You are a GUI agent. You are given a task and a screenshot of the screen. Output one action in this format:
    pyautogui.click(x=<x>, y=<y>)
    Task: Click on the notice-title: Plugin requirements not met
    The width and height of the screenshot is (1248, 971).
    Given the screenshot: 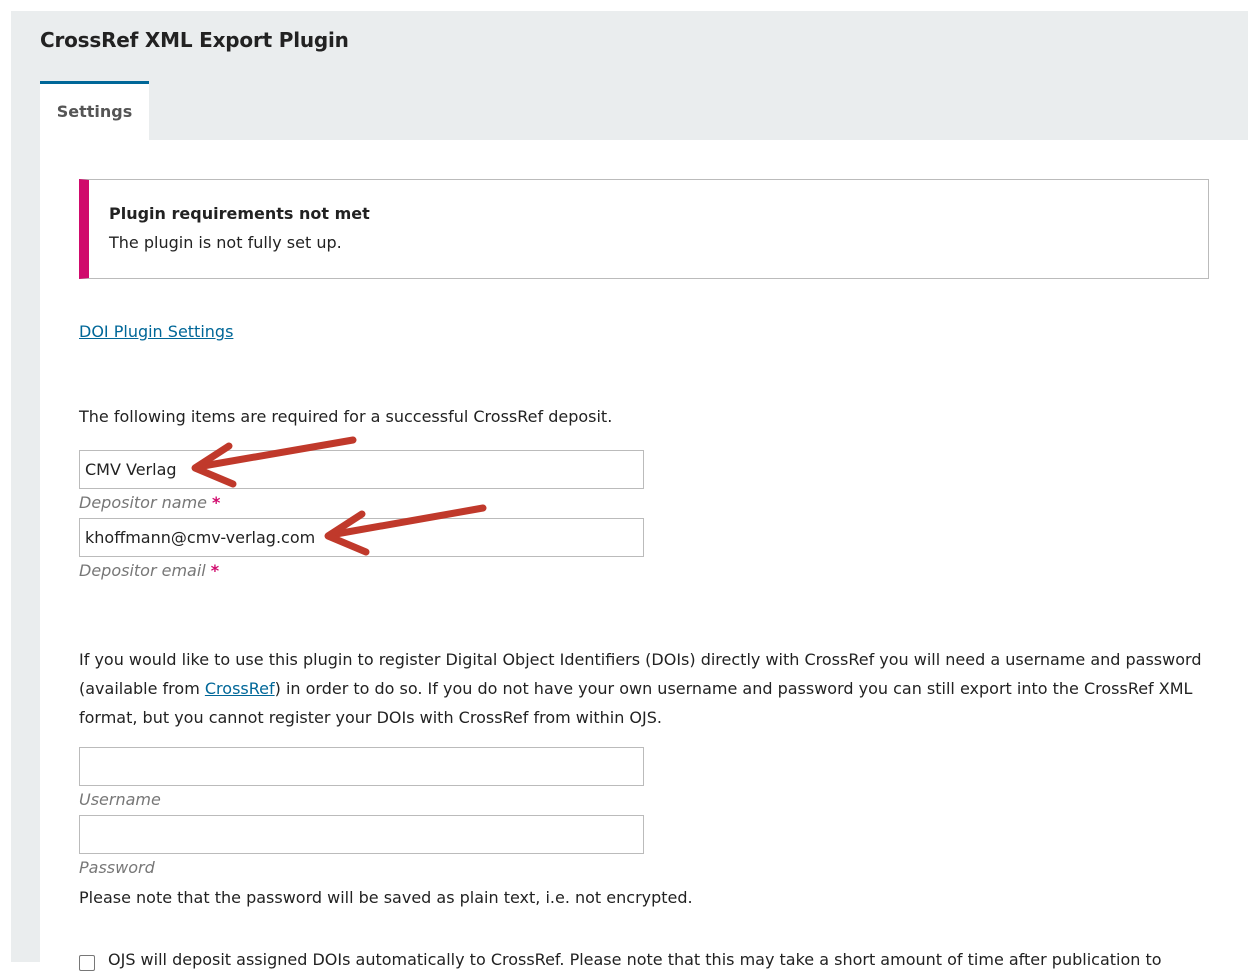 What is the action you would take?
    pyautogui.click(x=239, y=213)
    